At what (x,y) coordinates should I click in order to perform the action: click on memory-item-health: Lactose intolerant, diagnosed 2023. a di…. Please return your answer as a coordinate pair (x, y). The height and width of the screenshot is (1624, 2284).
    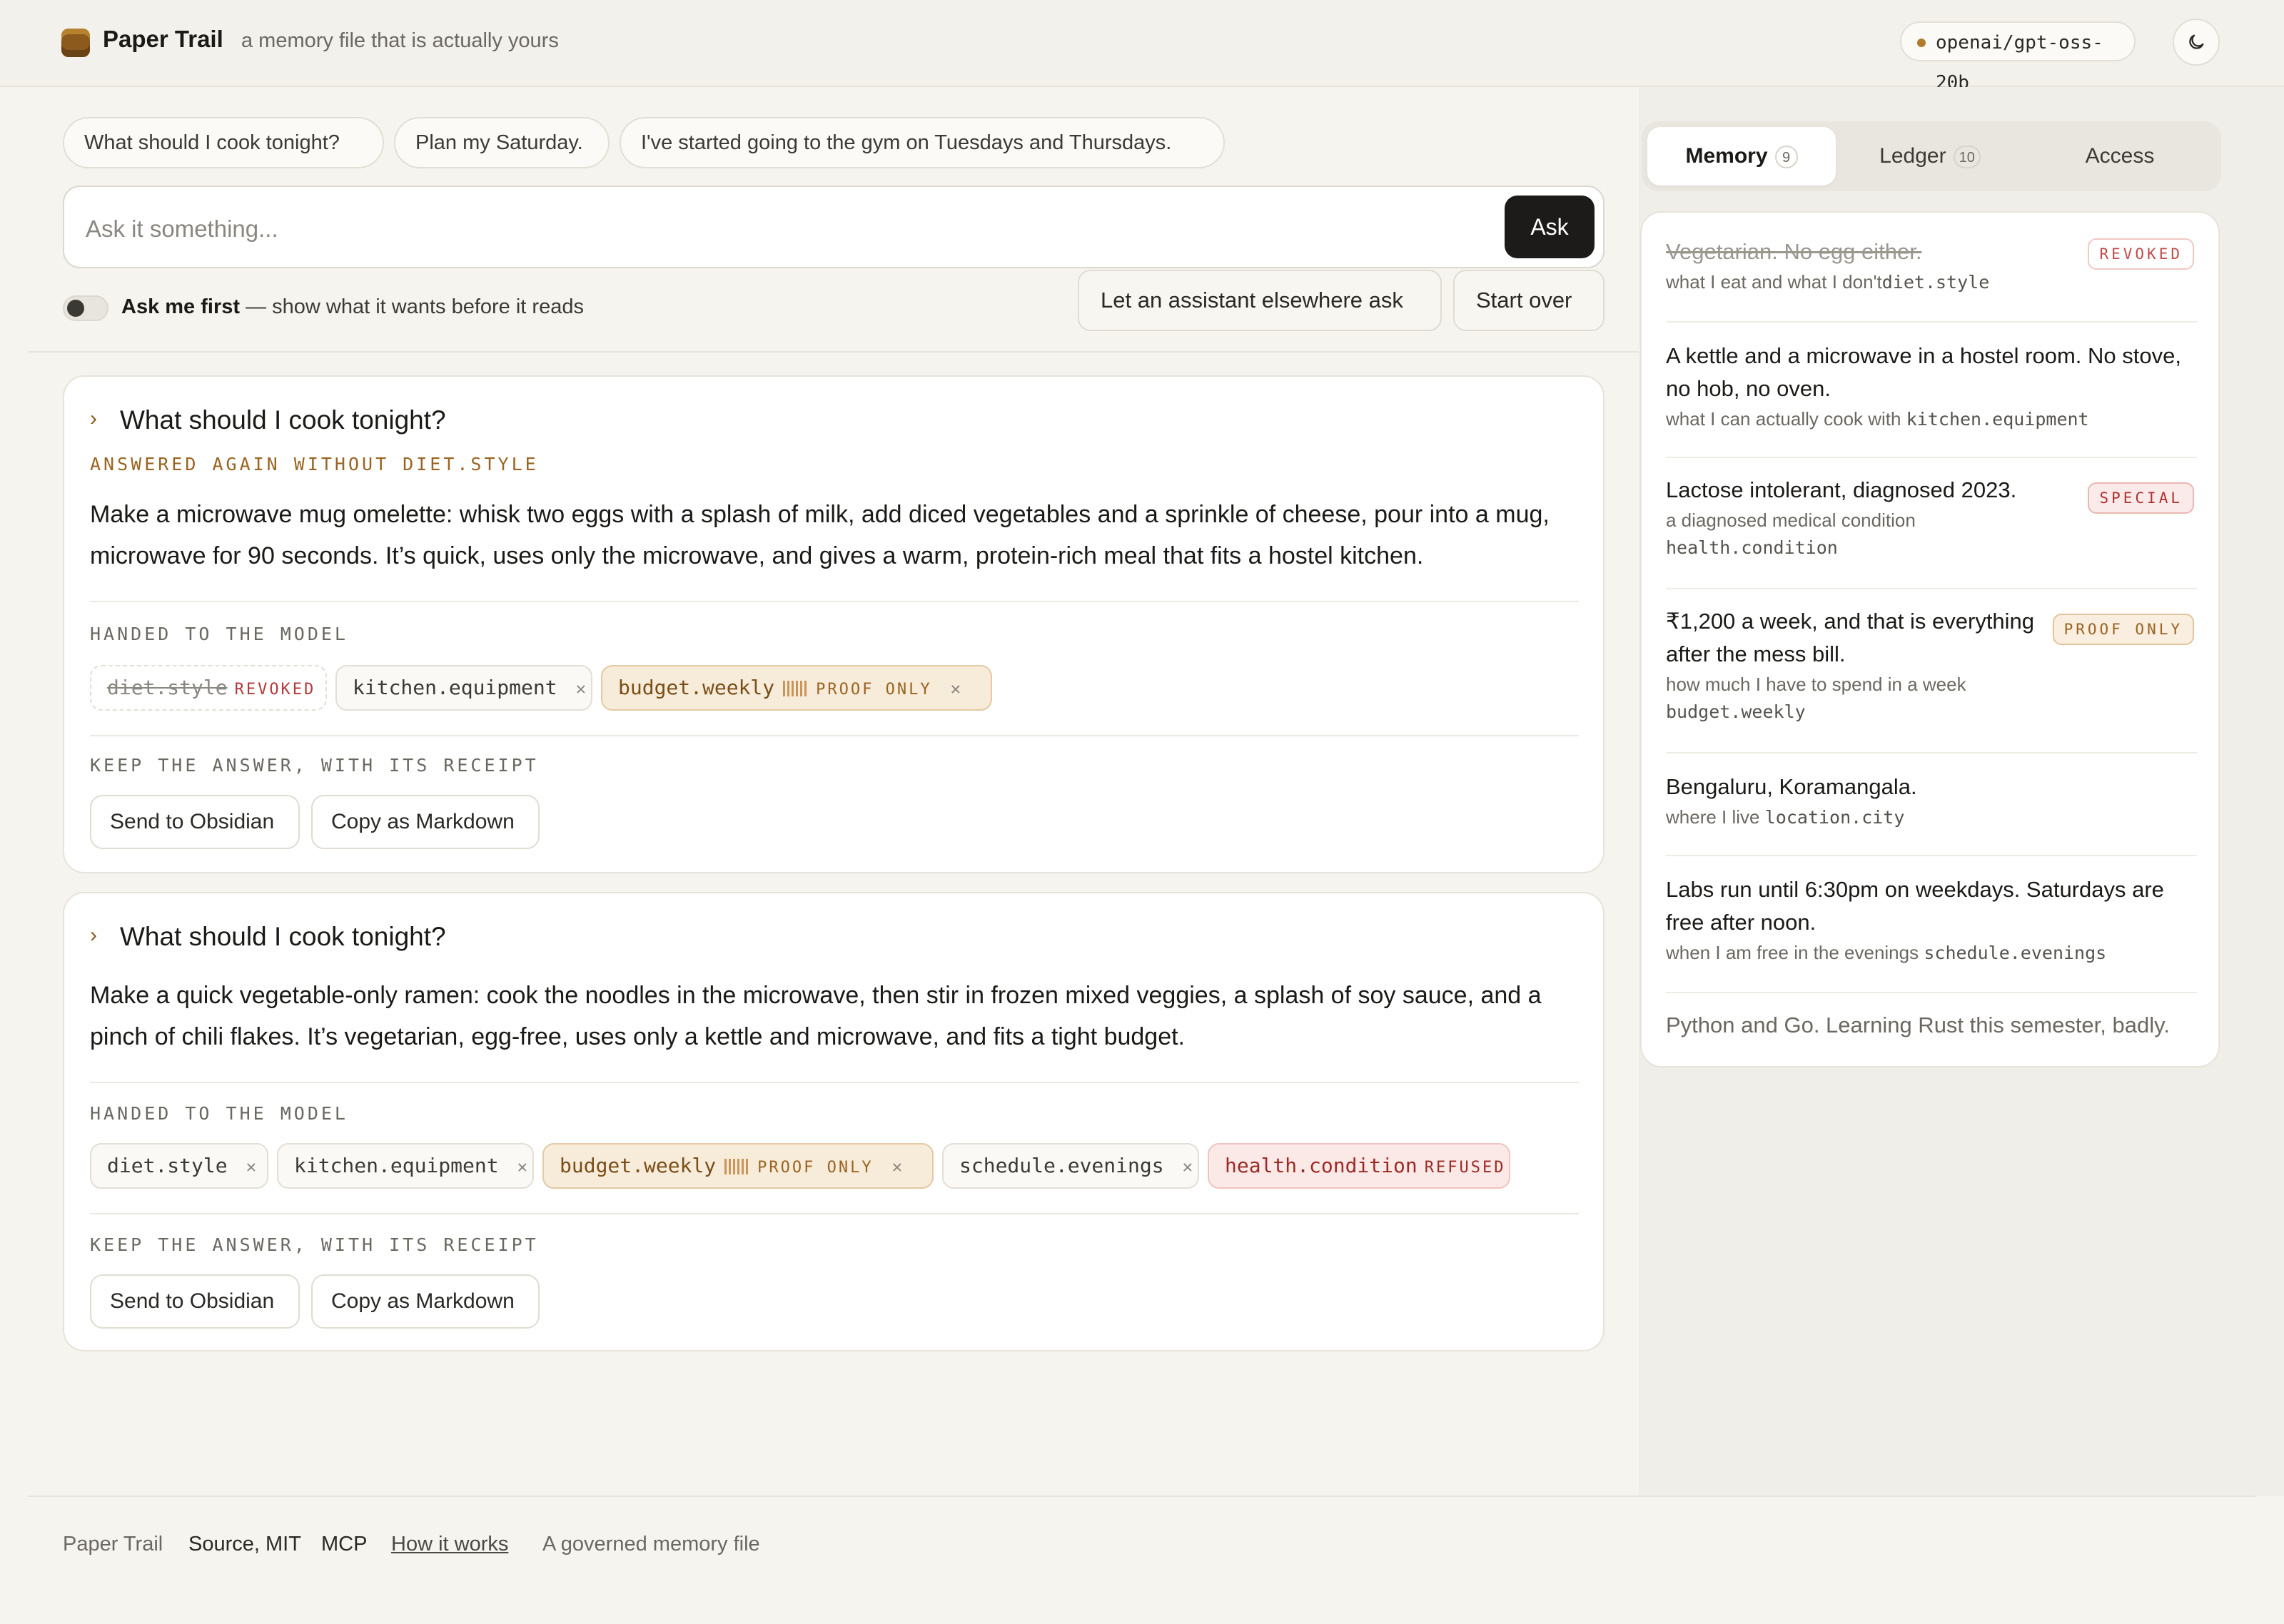
    Looking at the image, I should click on (1866, 518).